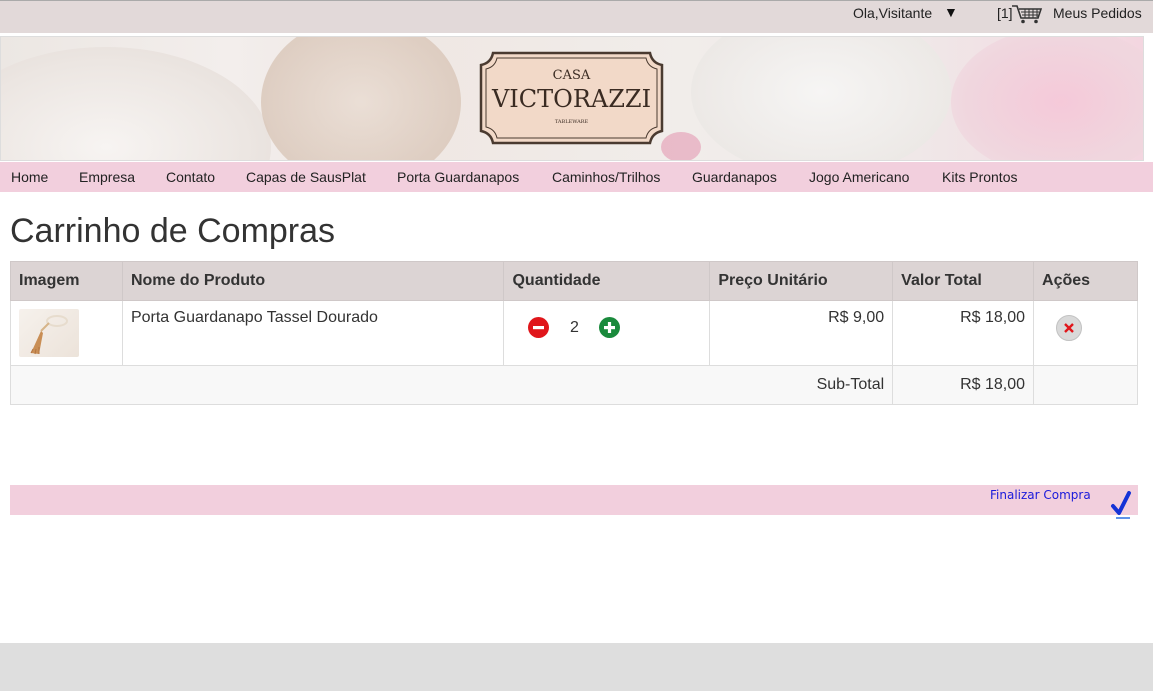 This screenshot has width=1153, height=691. What do you see at coordinates (313, 281) in the screenshot?
I see `column-header-product: Nome do Produto` at bounding box center [313, 281].